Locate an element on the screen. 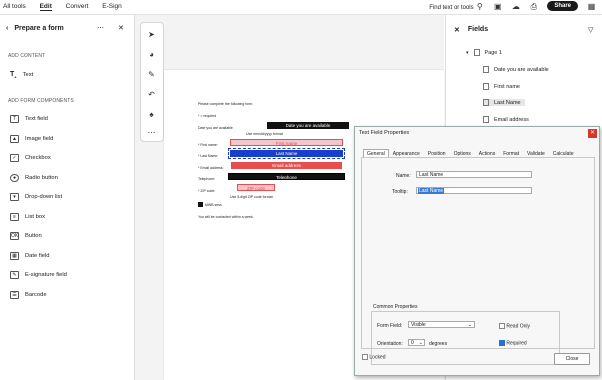 The height and width of the screenshot is (380, 602). more-options-icon: ⋯ is located at coordinates (100, 28).